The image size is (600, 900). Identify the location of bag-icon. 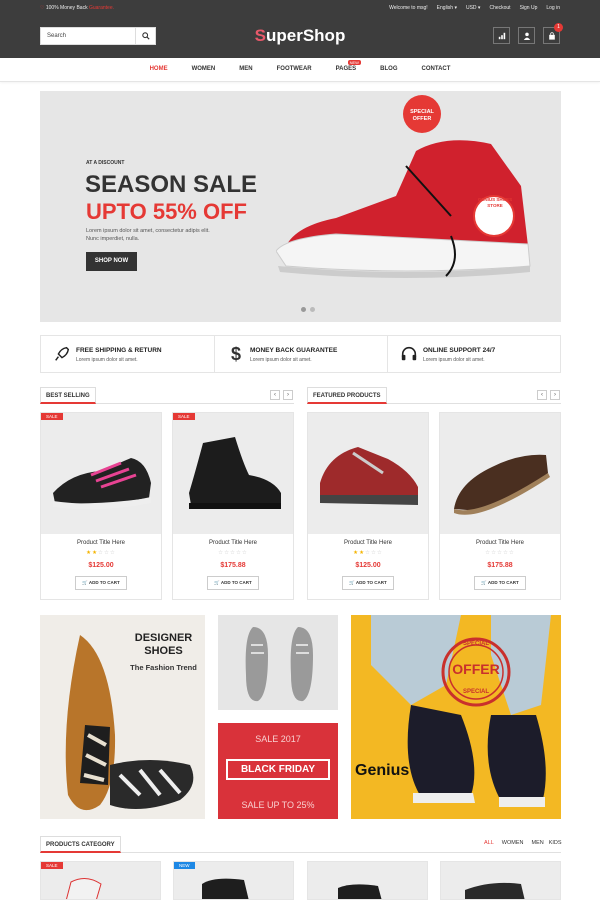
(551, 35).